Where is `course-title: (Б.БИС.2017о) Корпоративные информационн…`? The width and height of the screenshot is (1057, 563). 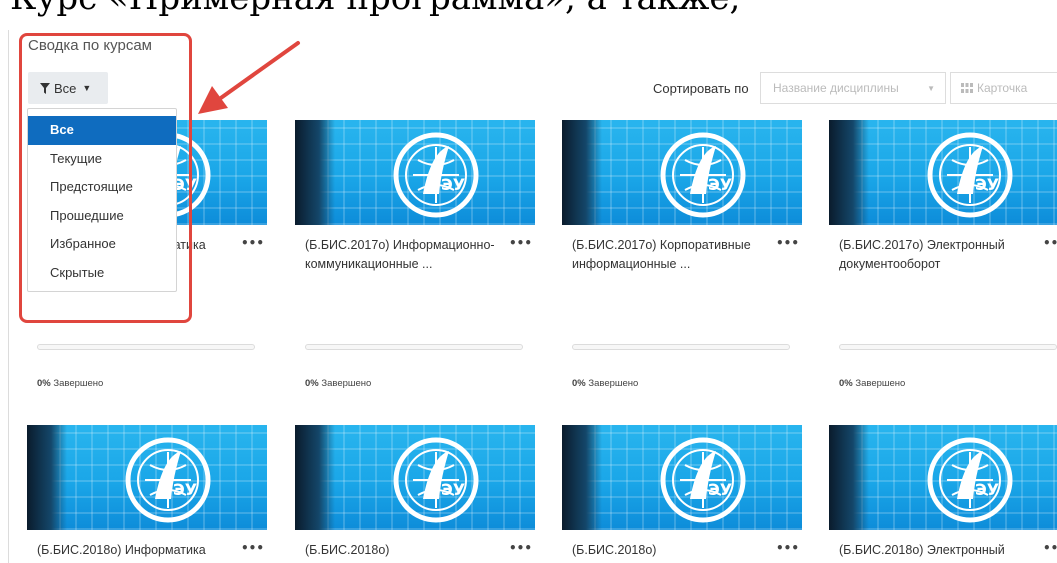
course-title: (Б.БИС.2017о) Корпоративные информационн… is located at coordinates (667, 255).